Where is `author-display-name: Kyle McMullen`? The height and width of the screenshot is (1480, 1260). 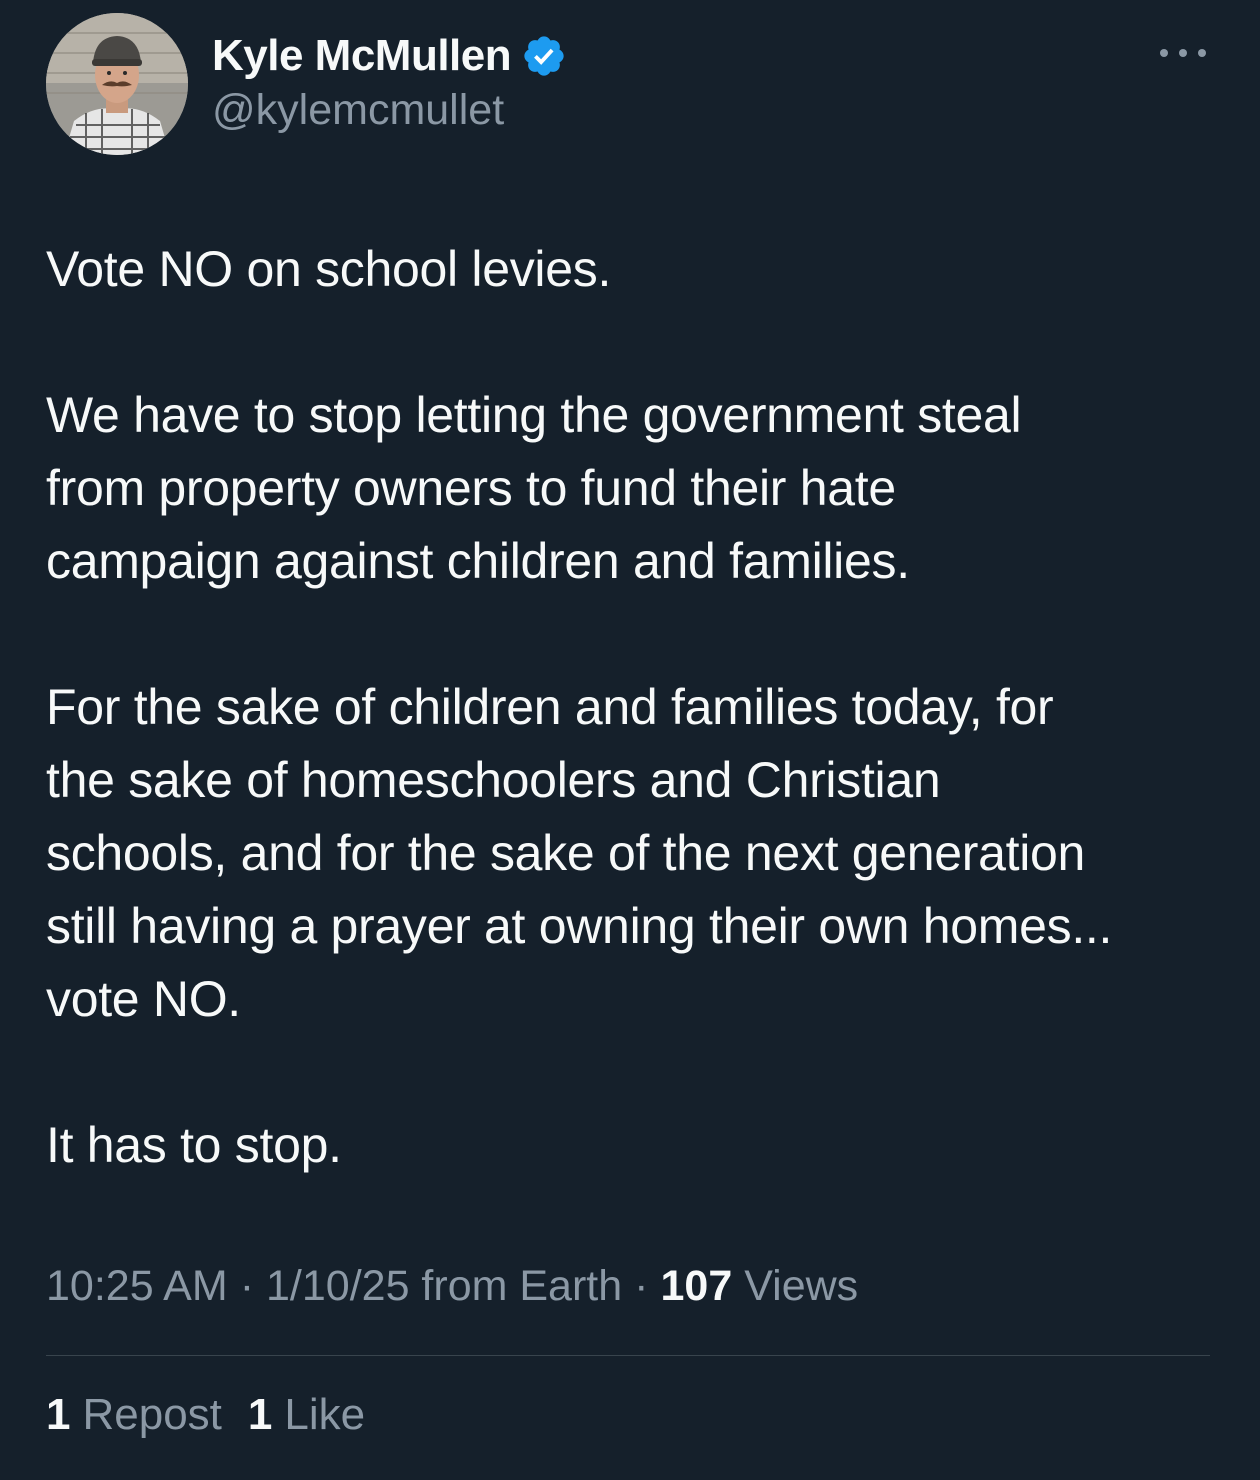 author-display-name: Kyle McMullen is located at coordinates (362, 56).